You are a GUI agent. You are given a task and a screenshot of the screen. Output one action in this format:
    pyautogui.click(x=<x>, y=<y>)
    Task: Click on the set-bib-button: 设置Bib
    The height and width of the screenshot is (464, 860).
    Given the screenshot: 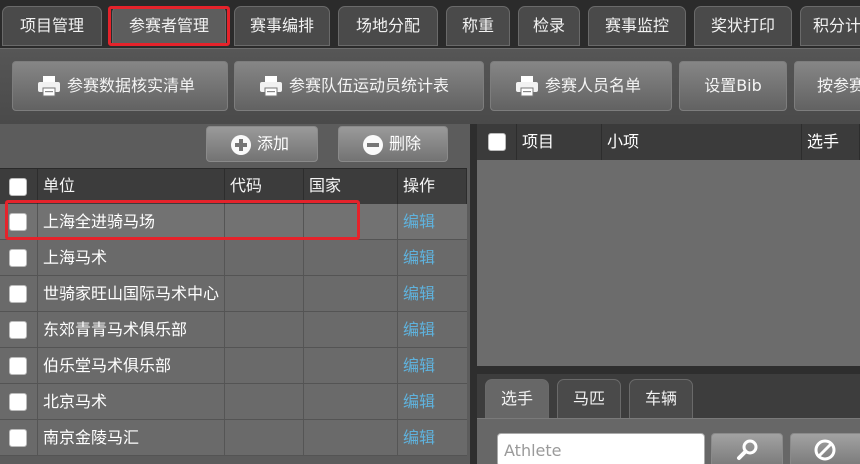 What is the action you would take?
    pyautogui.click(x=733, y=86)
    